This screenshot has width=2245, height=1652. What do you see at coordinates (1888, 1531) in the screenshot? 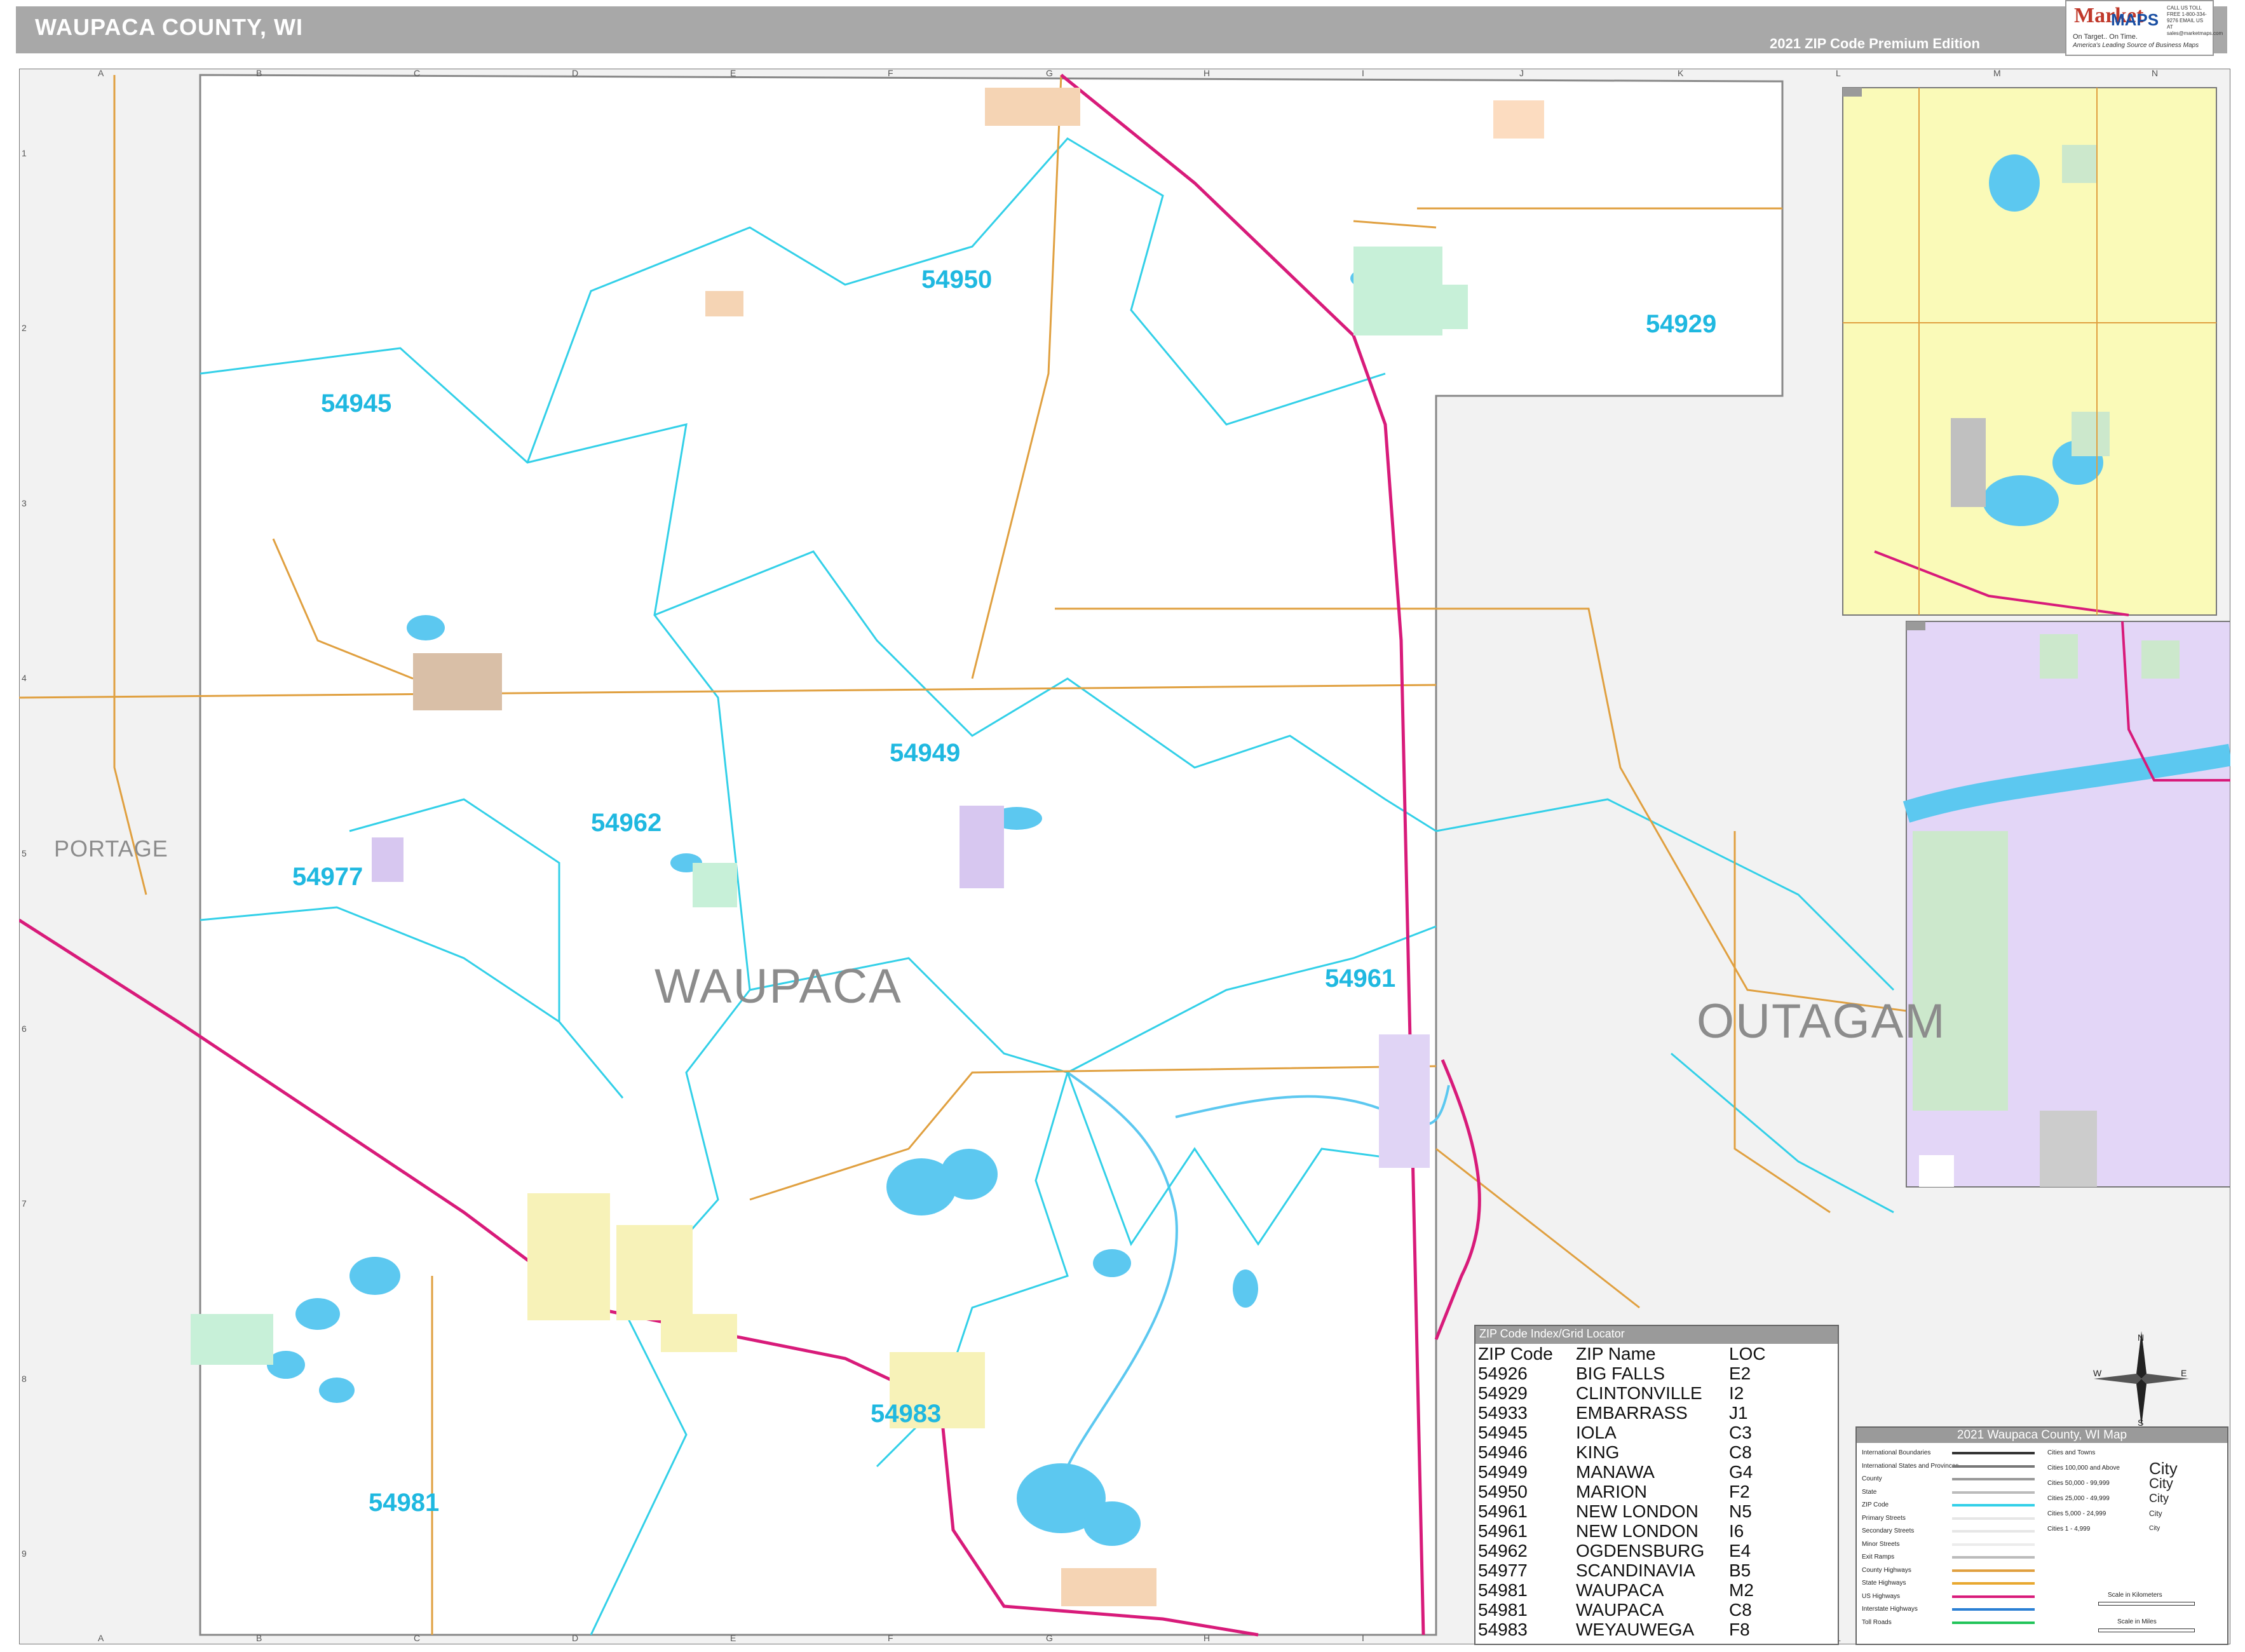
I see `legend-label: Secondary Streets` at bounding box center [1888, 1531].